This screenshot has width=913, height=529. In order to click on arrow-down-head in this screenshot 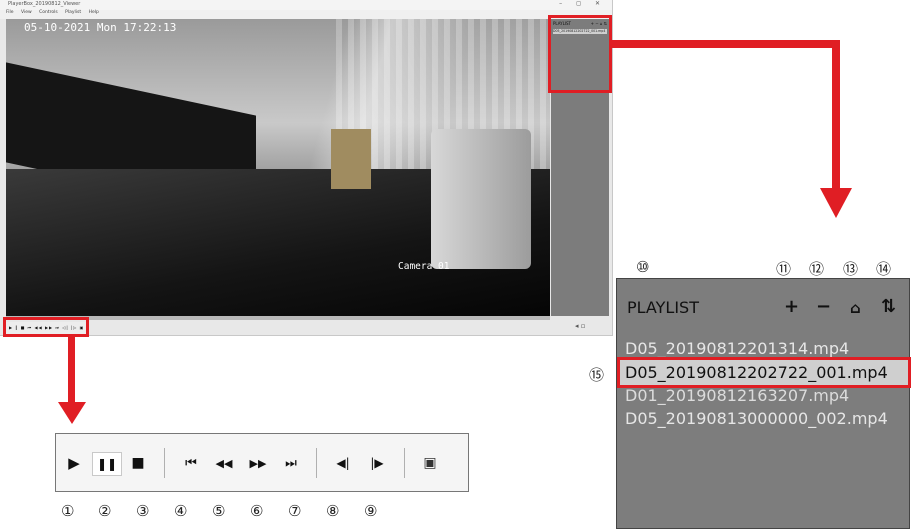, I will do `click(72, 413)`.